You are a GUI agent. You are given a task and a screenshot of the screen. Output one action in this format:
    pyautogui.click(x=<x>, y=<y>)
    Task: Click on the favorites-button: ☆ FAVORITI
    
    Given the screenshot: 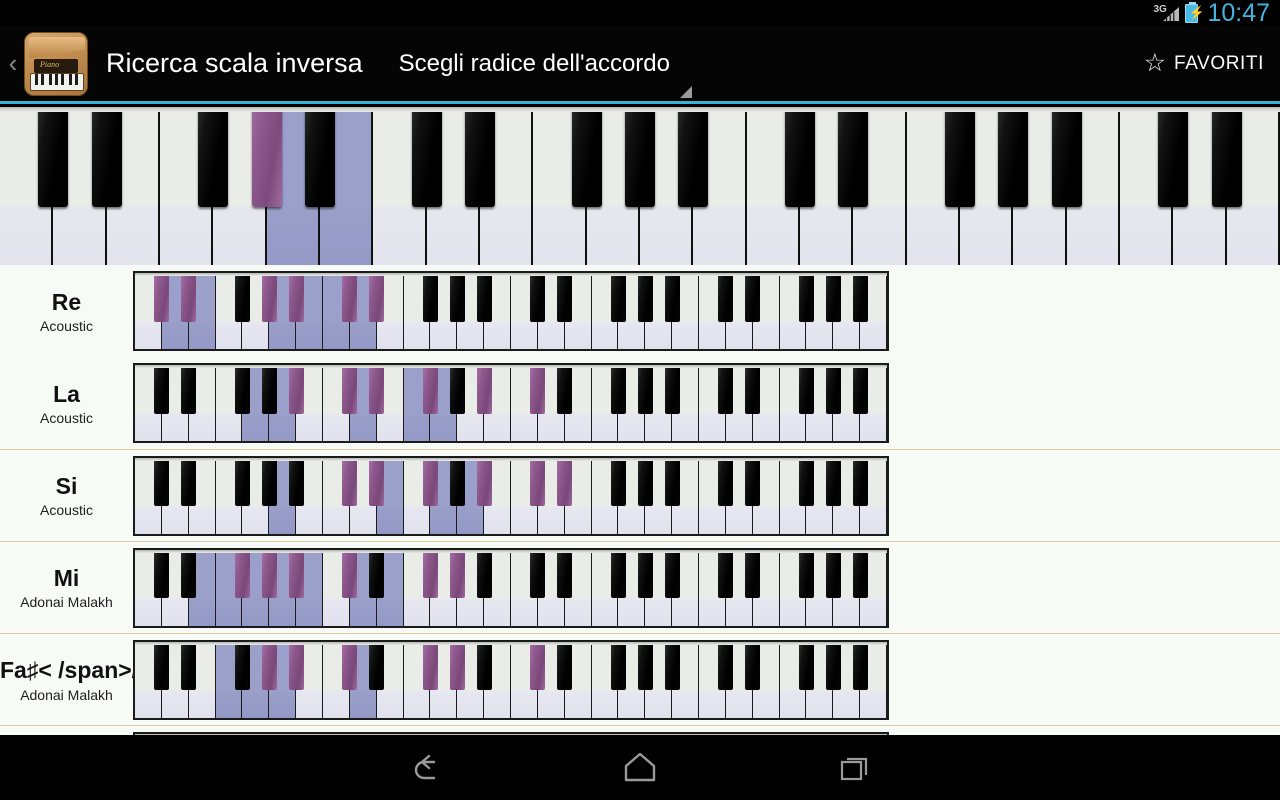 What is the action you would take?
    pyautogui.click(x=1204, y=63)
    